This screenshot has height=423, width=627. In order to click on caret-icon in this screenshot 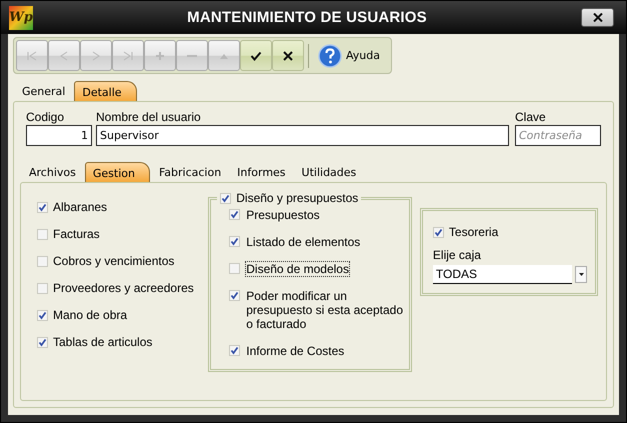, I will do `click(581, 274)`.